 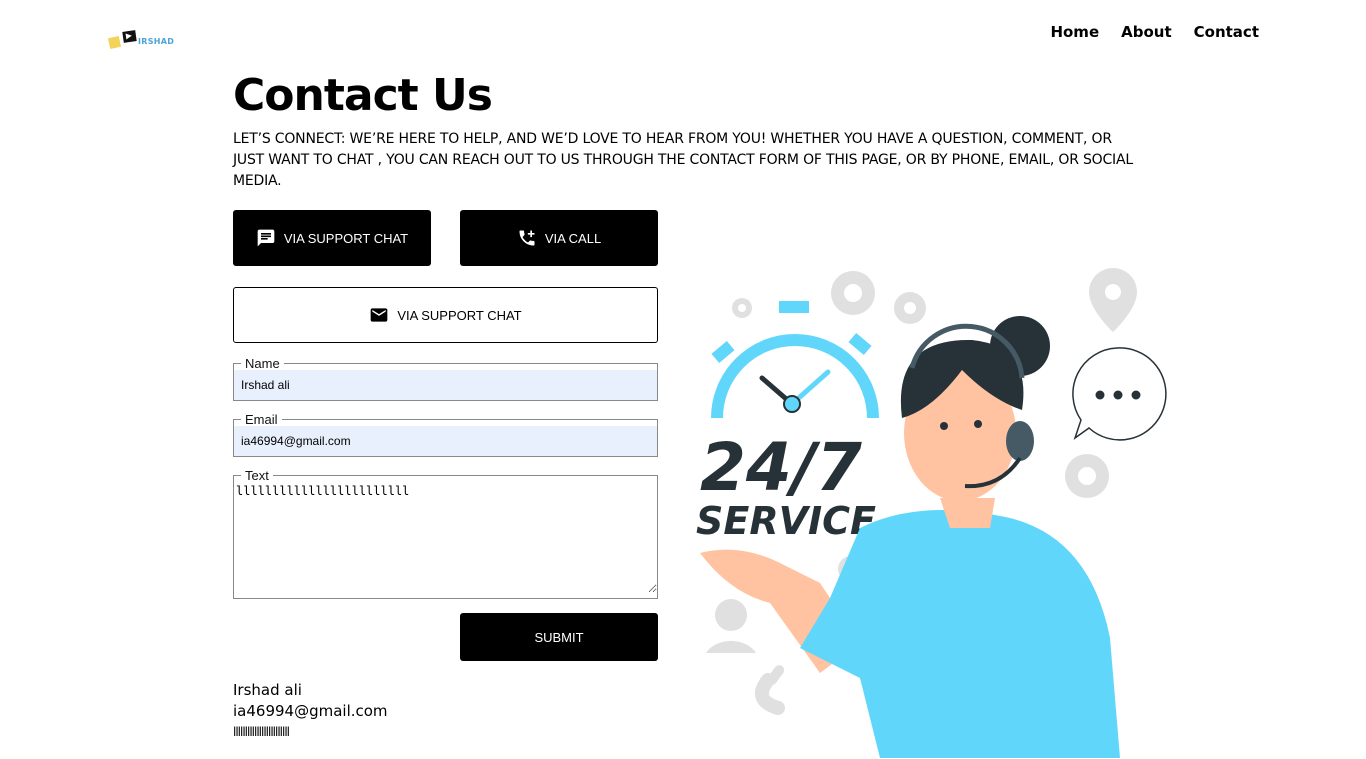 I want to click on headline-service: SERVICE, so click(x=786, y=521).